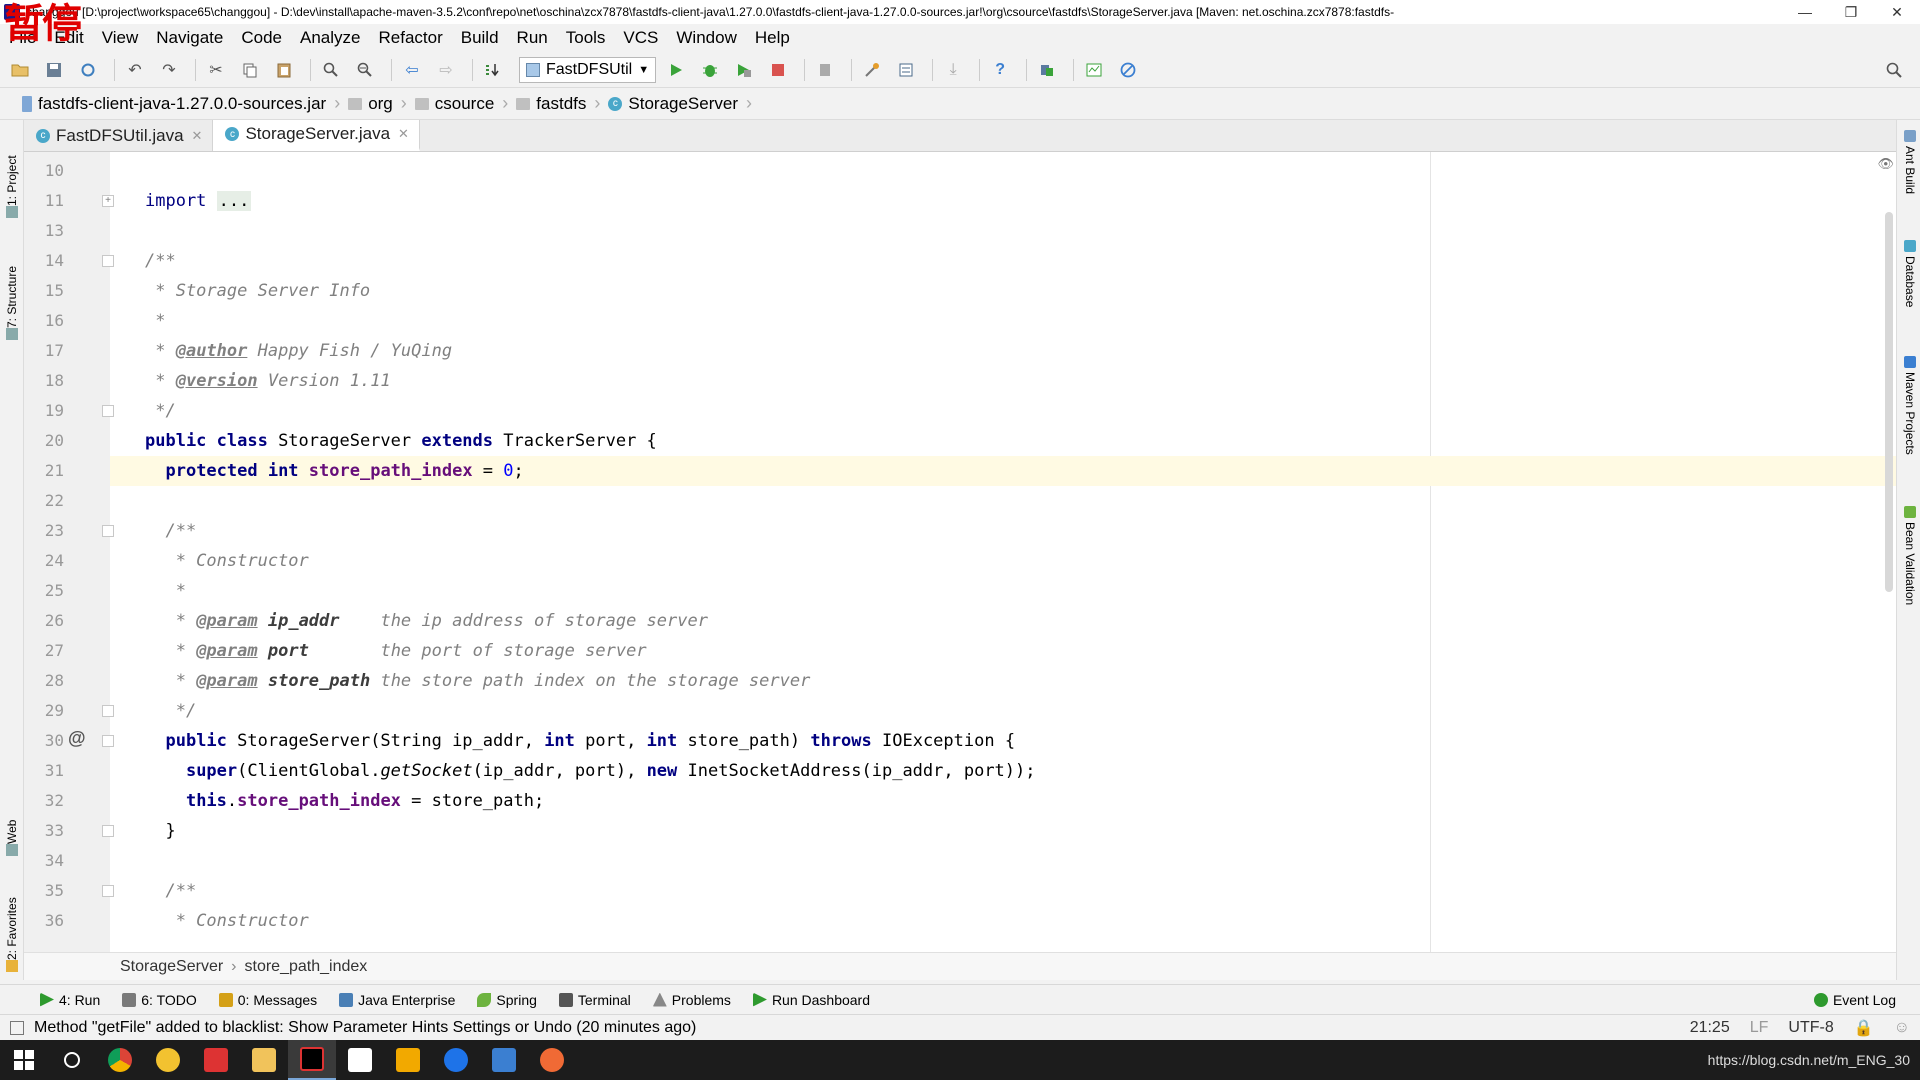 The height and width of the screenshot is (1080, 1920). Describe the element at coordinates (412, 70) in the screenshot. I see `back-arrow-icon: ⇦` at that location.